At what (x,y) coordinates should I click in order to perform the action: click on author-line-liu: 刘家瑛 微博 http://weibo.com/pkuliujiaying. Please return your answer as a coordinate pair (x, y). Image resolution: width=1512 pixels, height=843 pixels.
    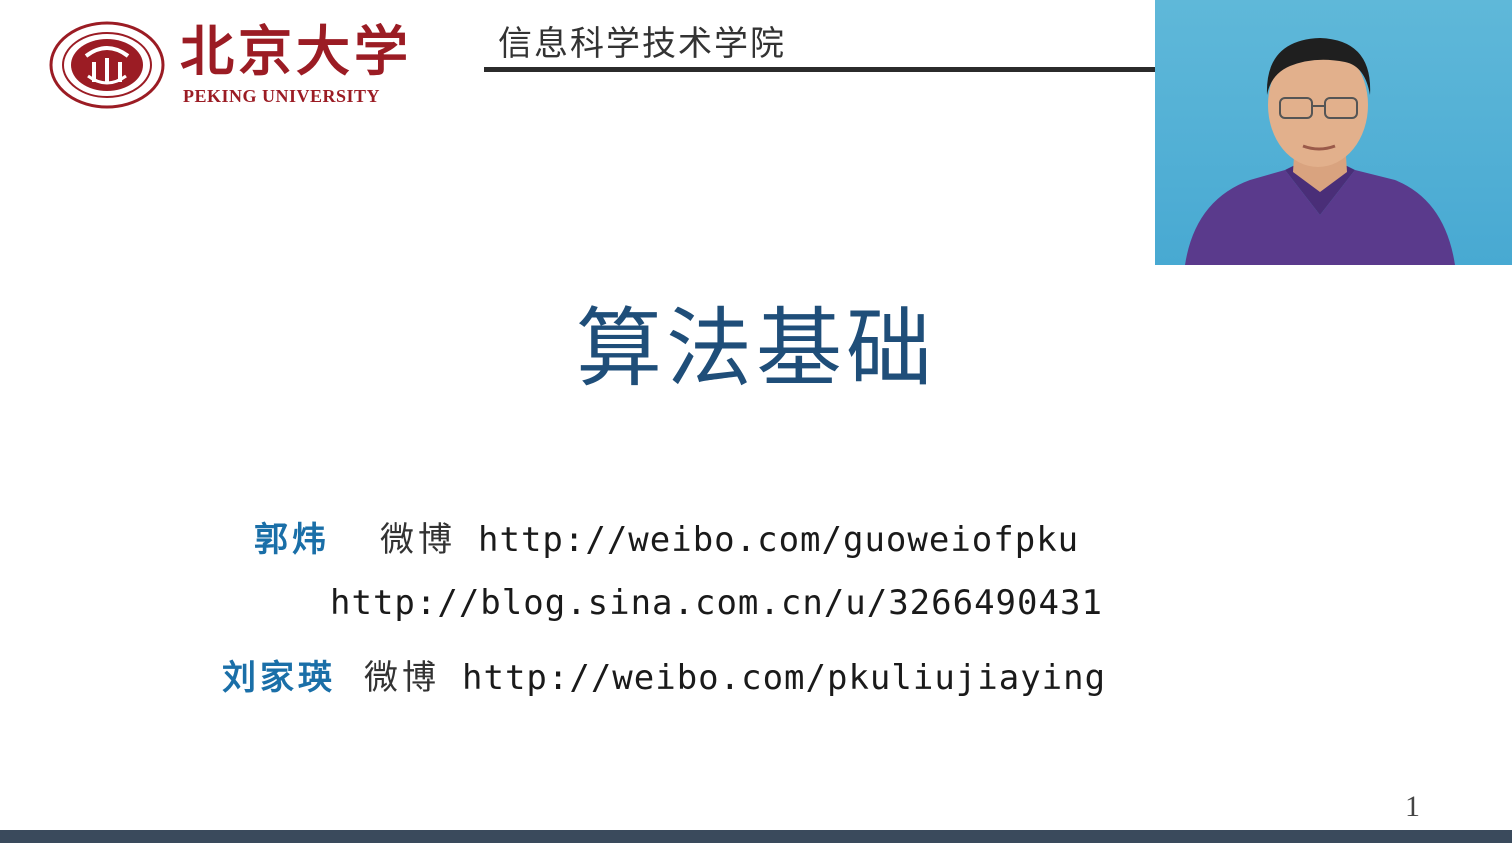
    Looking at the image, I should click on (664, 674).